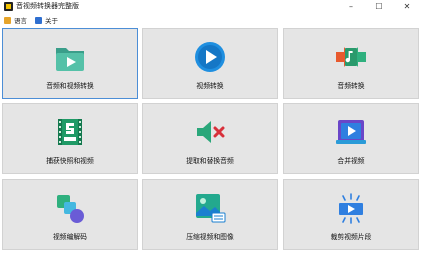 The width and height of the screenshot is (421, 253). I want to click on tile-compress-video-image: 压缩视频和图像, so click(210, 214).